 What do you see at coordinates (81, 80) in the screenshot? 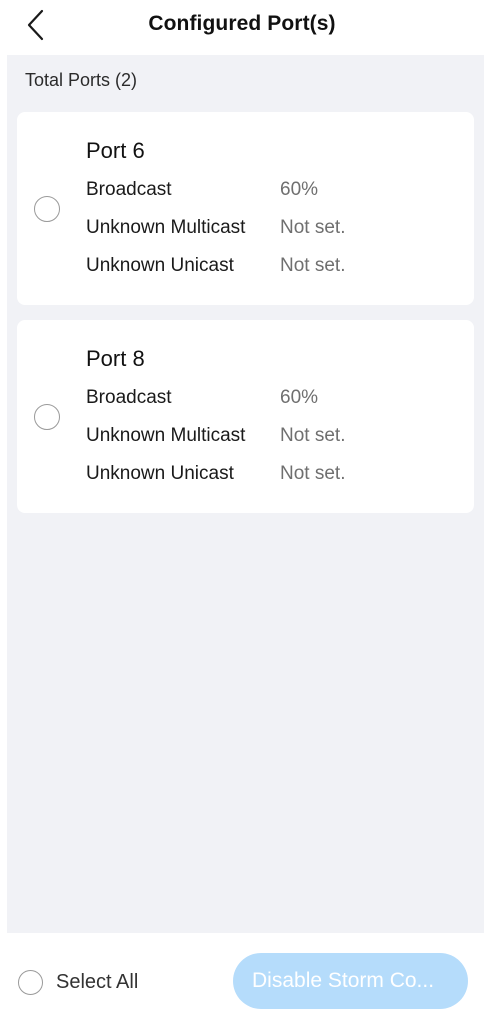
I see `total-ports-label: Total Ports (2)` at bounding box center [81, 80].